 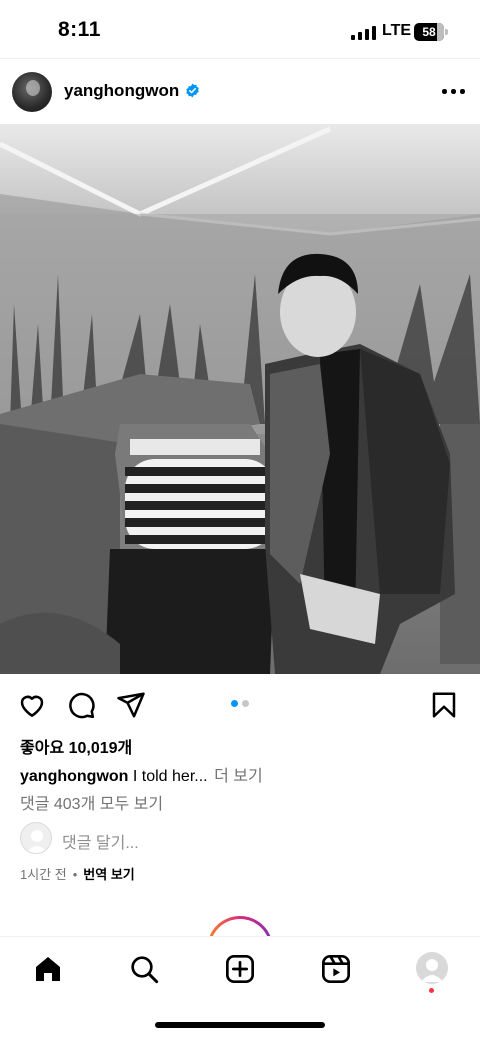 What do you see at coordinates (453, 91) in the screenshot?
I see `more-options-icon` at bounding box center [453, 91].